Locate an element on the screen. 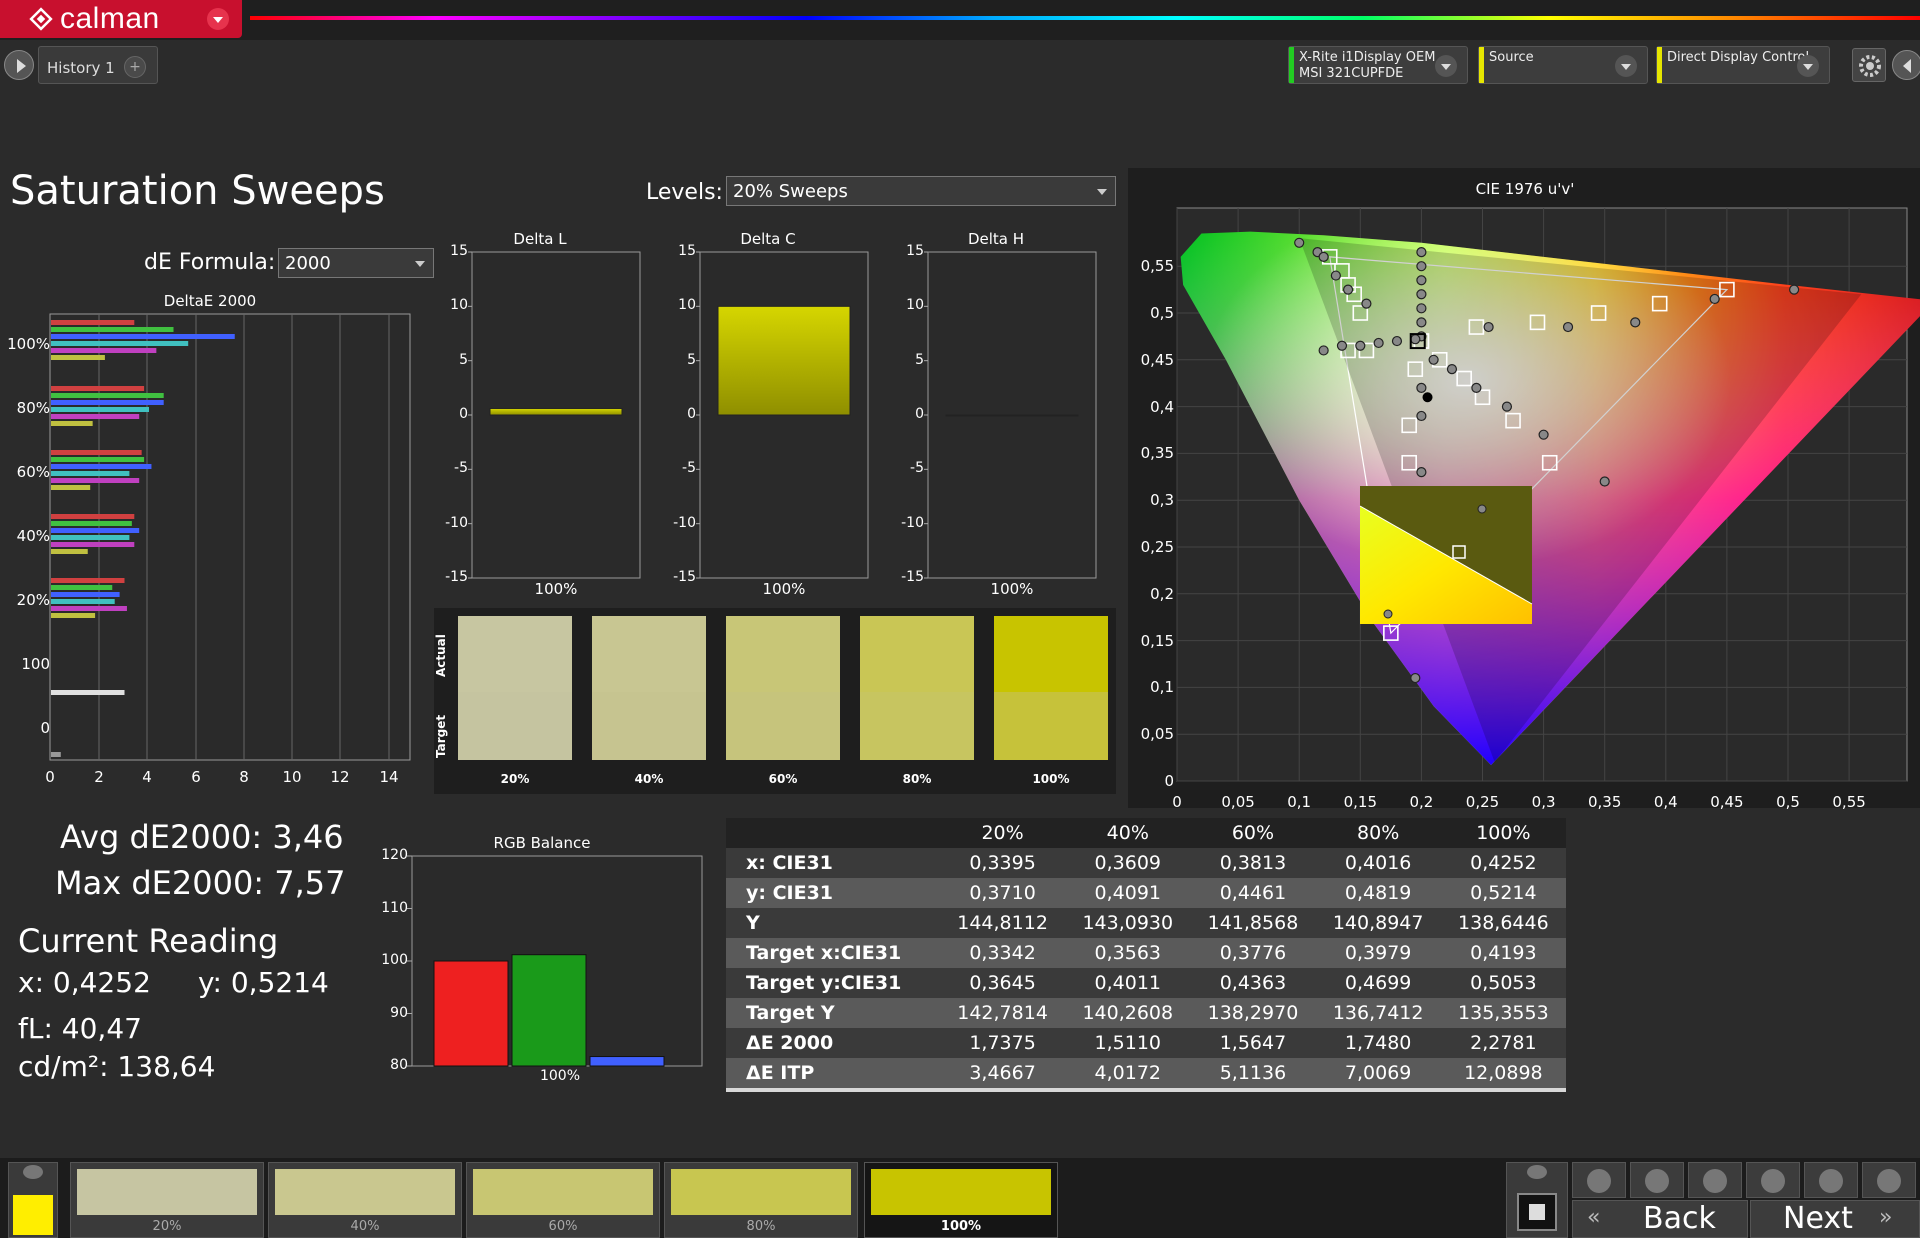 The height and width of the screenshot is (1238, 1920). stop-panel is located at coordinates (1537, 1200).